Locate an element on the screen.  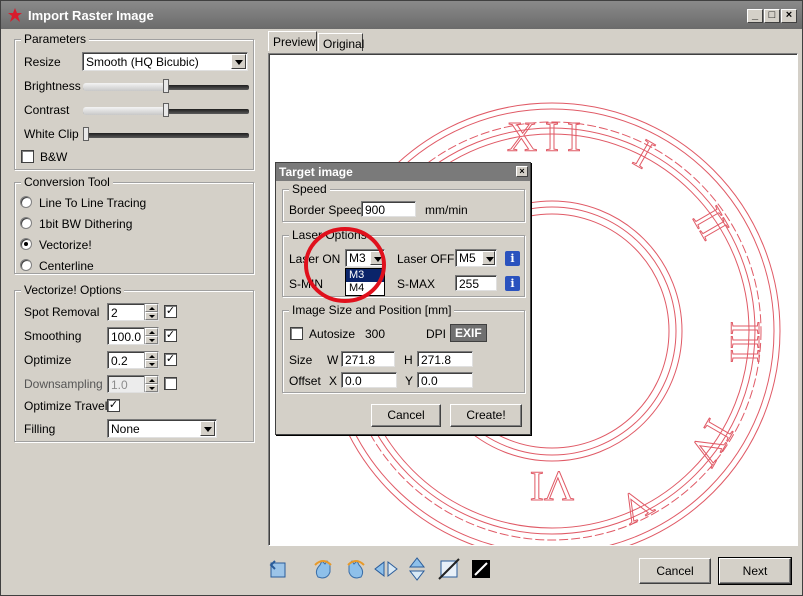
tab-original: Original is located at coordinates (341, 42).